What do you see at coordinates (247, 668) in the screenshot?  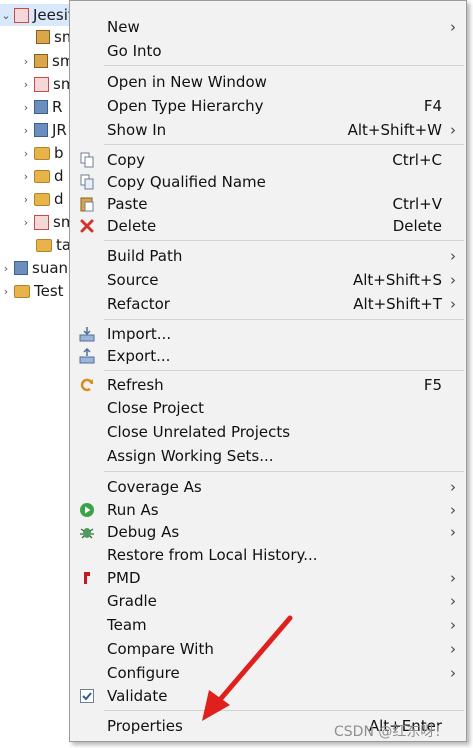 I see `annotation-arrow-icon` at bounding box center [247, 668].